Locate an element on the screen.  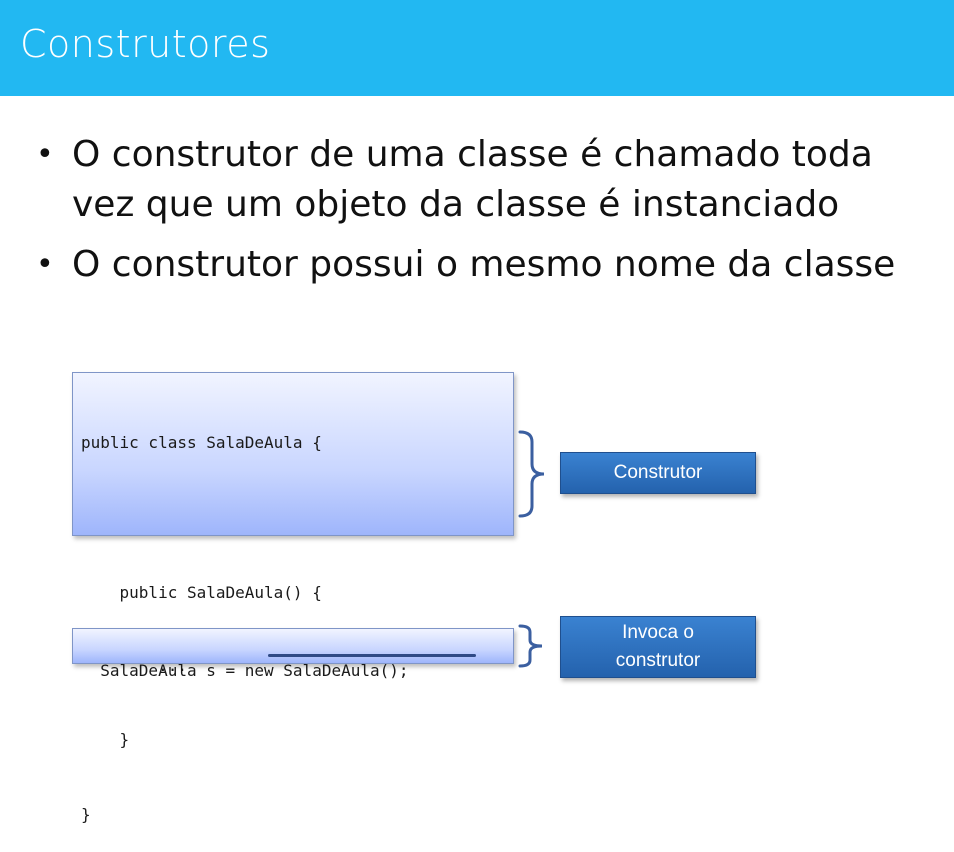
code-line: public class SalaDeAula { is located at coordinates (201, 442).